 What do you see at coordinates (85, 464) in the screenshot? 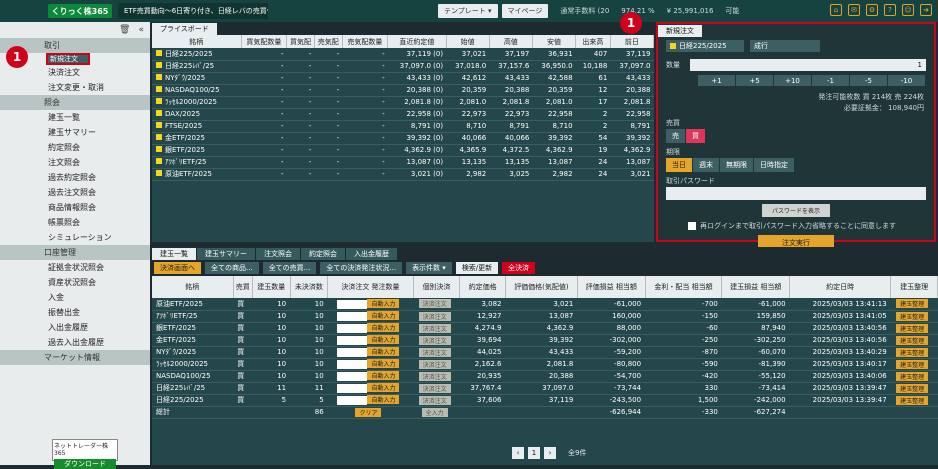
I see `download-button: ダウンロード` at bounding box center [85, 464].